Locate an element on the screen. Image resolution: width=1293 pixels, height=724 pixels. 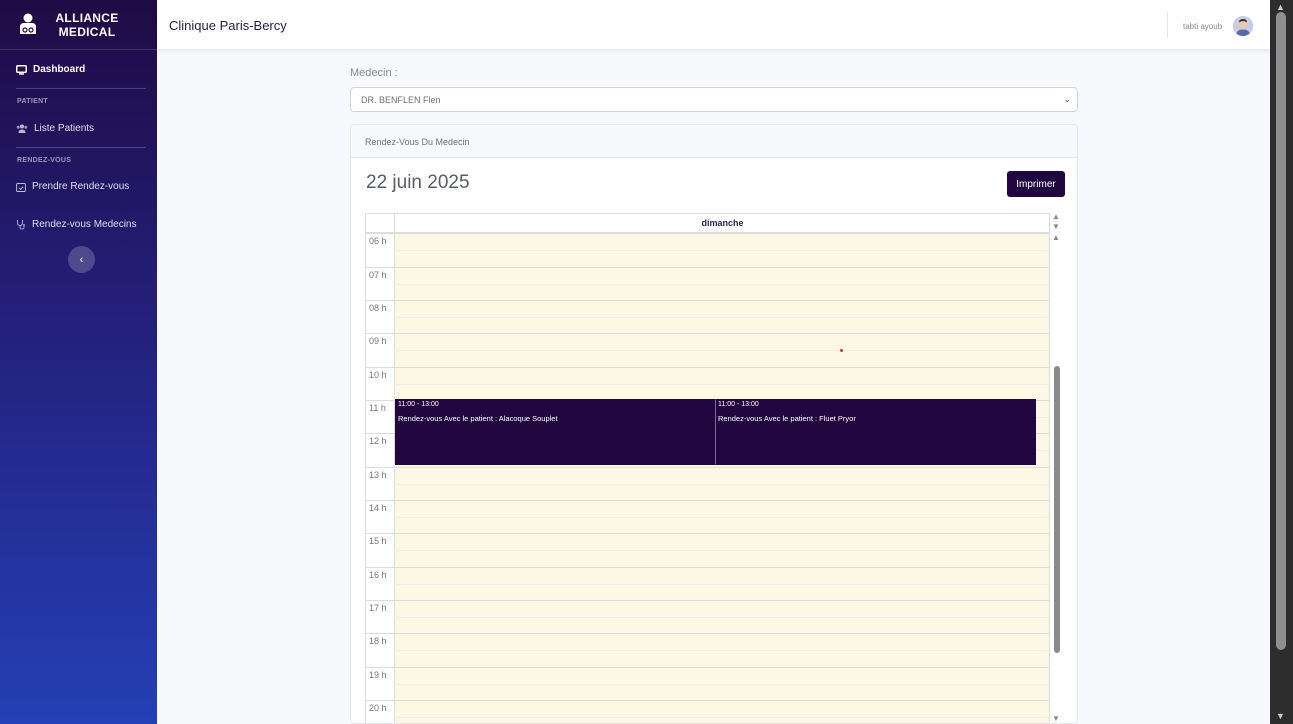
hour-label: 08 h is located at coordinates (378, 308).